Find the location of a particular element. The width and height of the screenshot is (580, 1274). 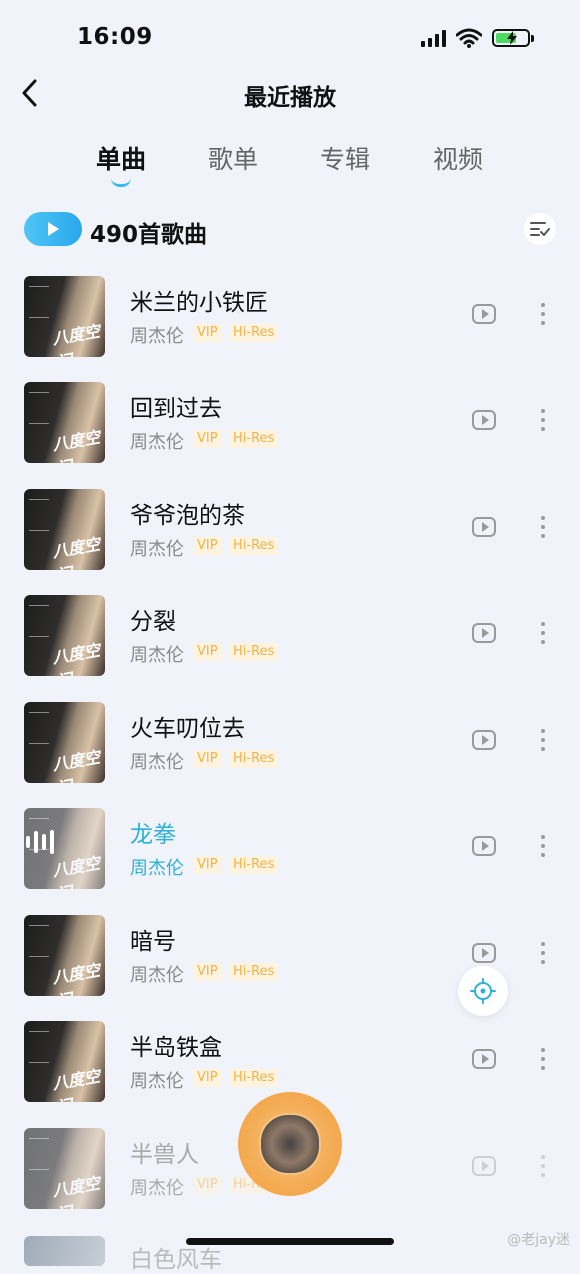

status-icons is located at coordinates (477, 38).